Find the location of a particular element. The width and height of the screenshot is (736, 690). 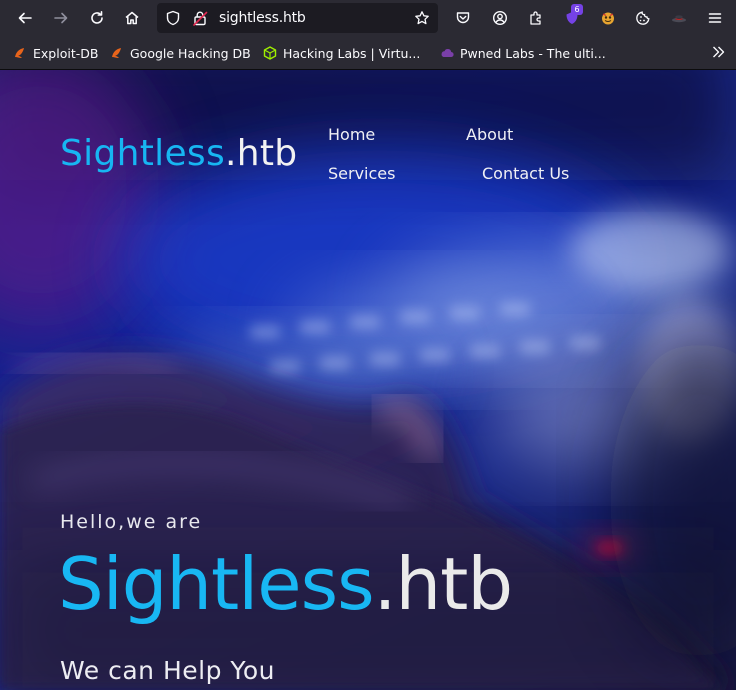

hero-greeting: Hello,we are is located at coordinates (131, 522).